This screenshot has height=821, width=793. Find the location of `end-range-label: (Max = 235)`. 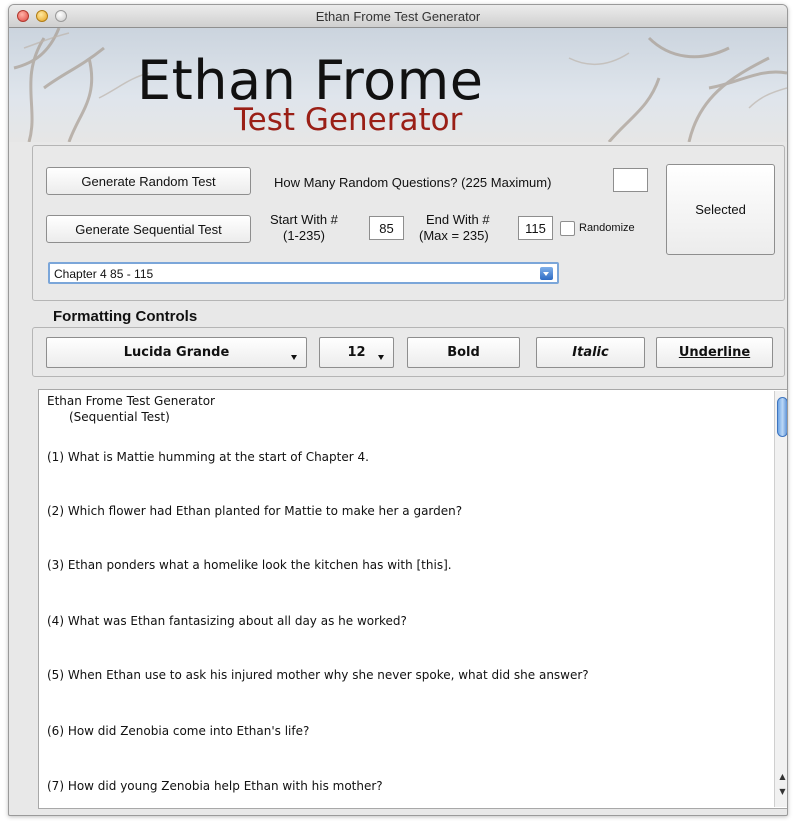

end-range-label: (Max = 235) is located at coordinates (454, 235).